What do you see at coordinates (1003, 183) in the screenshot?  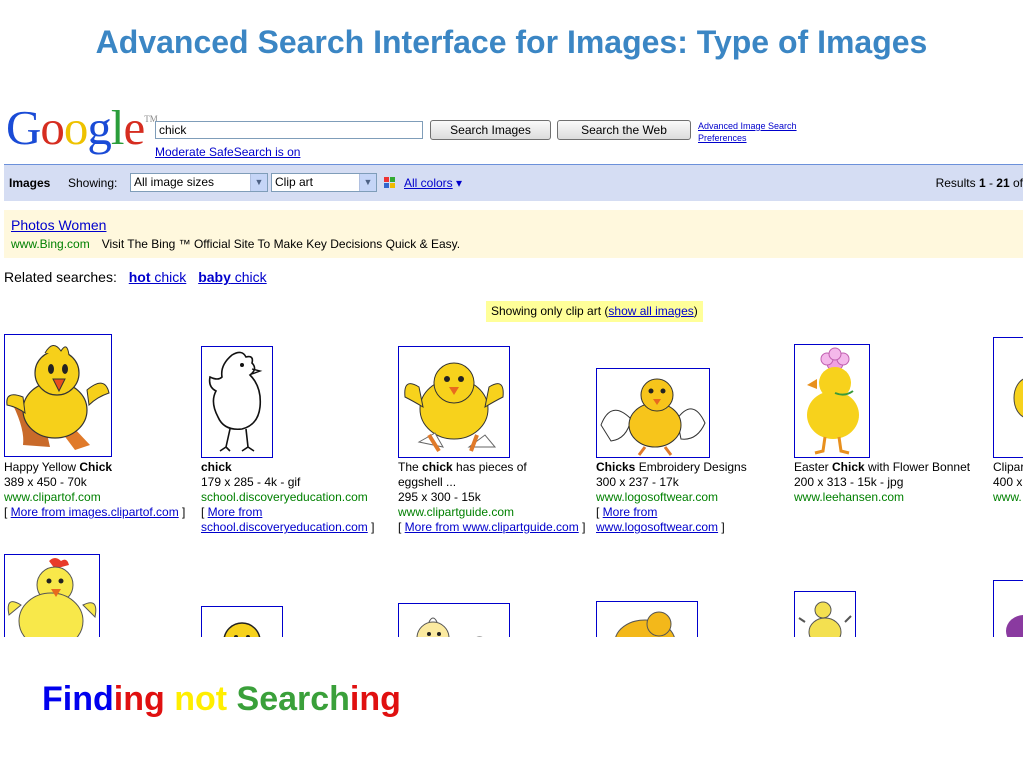 I see `results-to: 21` at bounding box center [1003, 183].